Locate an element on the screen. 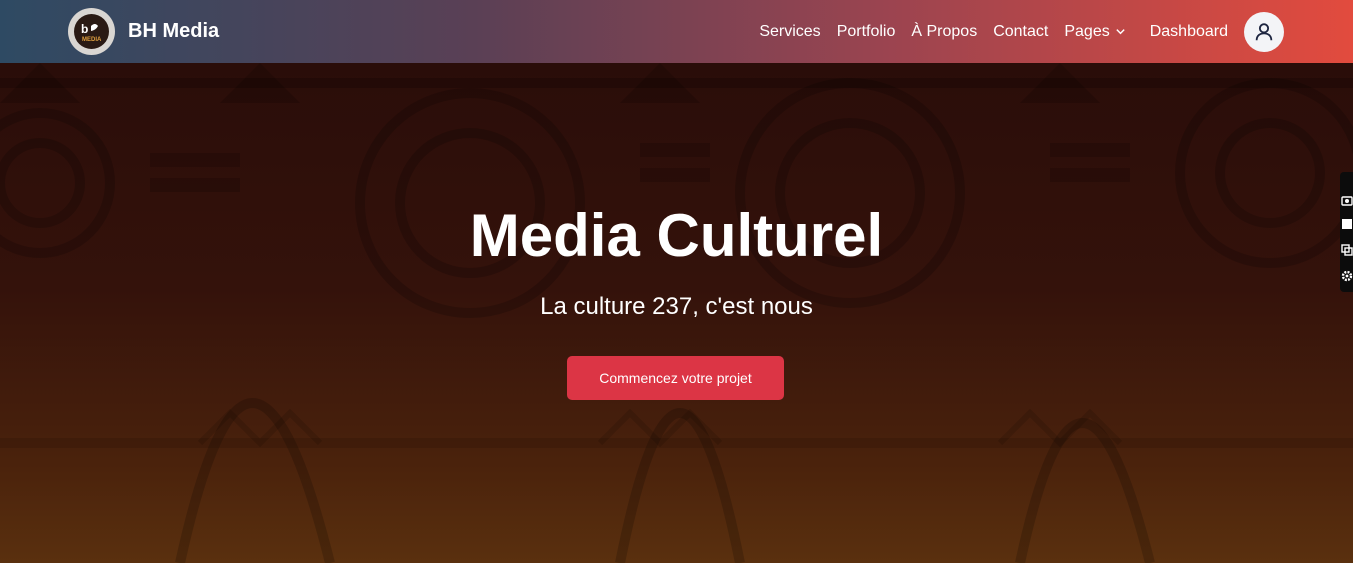 This screenshot has width=1353, height=563. brand-link: b MEDIA BH Media is located at coordinates (143, 31).